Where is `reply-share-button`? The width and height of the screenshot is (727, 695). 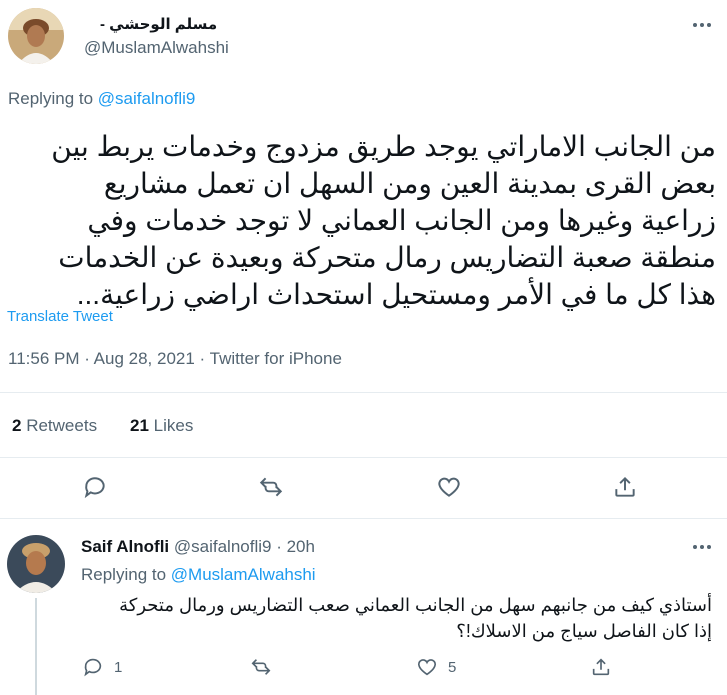
reply-share-button is located at coordinates (601, 667).